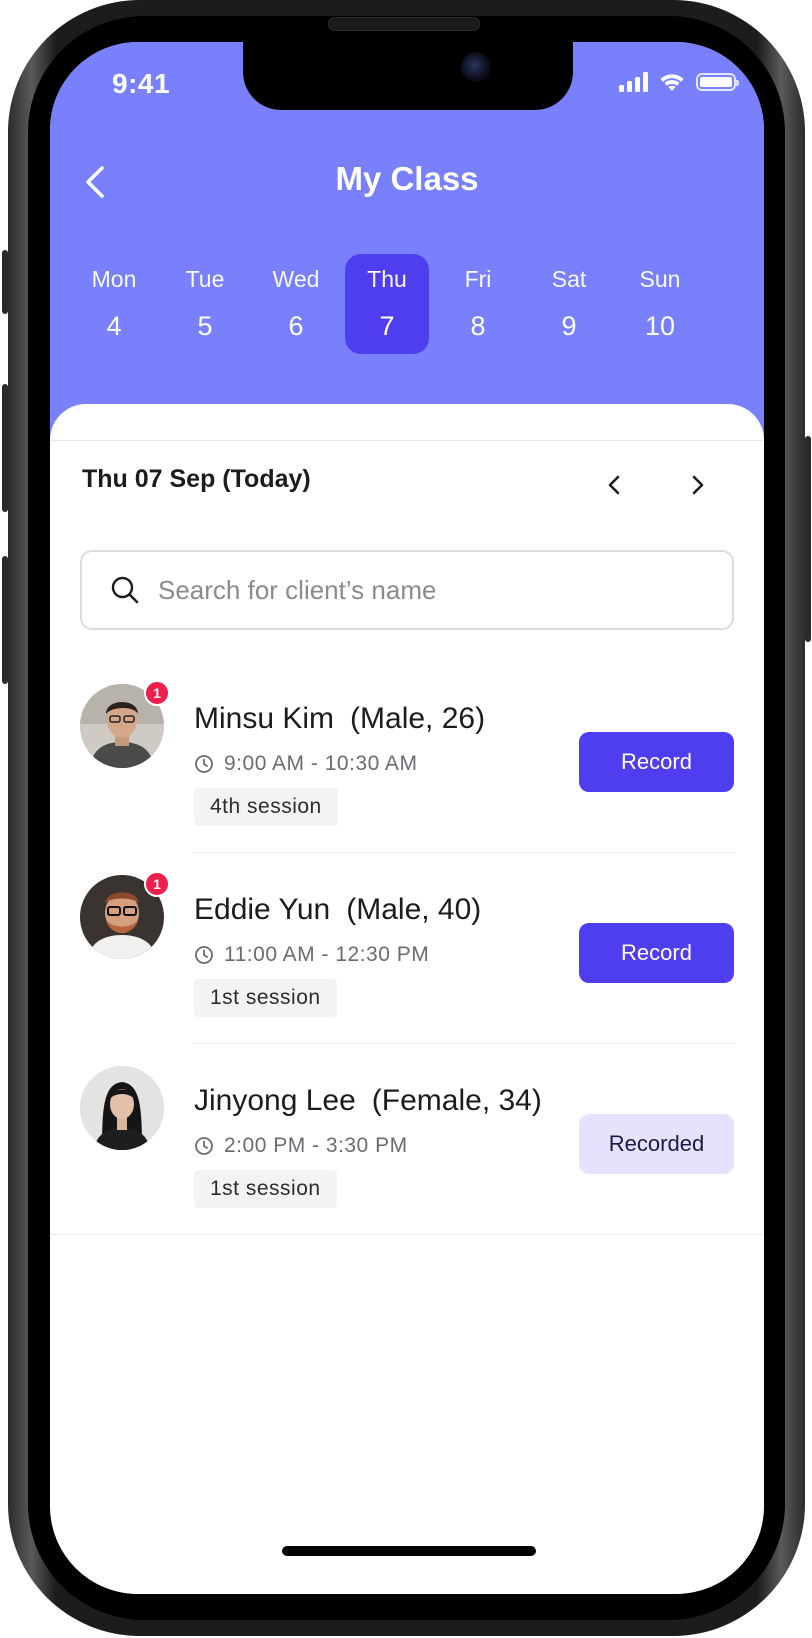  What do you see at coordinates (141, 83) in the screenshot?
I see `status-time: 9:41` at bounding box center [141, 83].